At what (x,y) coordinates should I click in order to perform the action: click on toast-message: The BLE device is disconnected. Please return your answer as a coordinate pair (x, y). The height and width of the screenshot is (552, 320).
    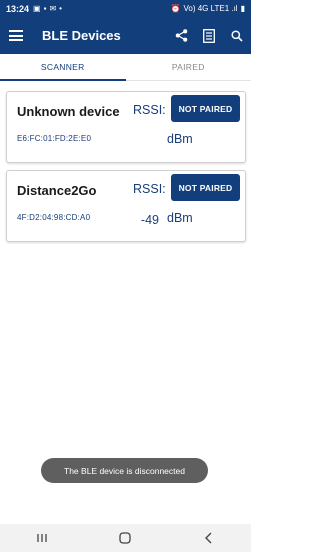
    Looking at the image, I should click on (124, 470).